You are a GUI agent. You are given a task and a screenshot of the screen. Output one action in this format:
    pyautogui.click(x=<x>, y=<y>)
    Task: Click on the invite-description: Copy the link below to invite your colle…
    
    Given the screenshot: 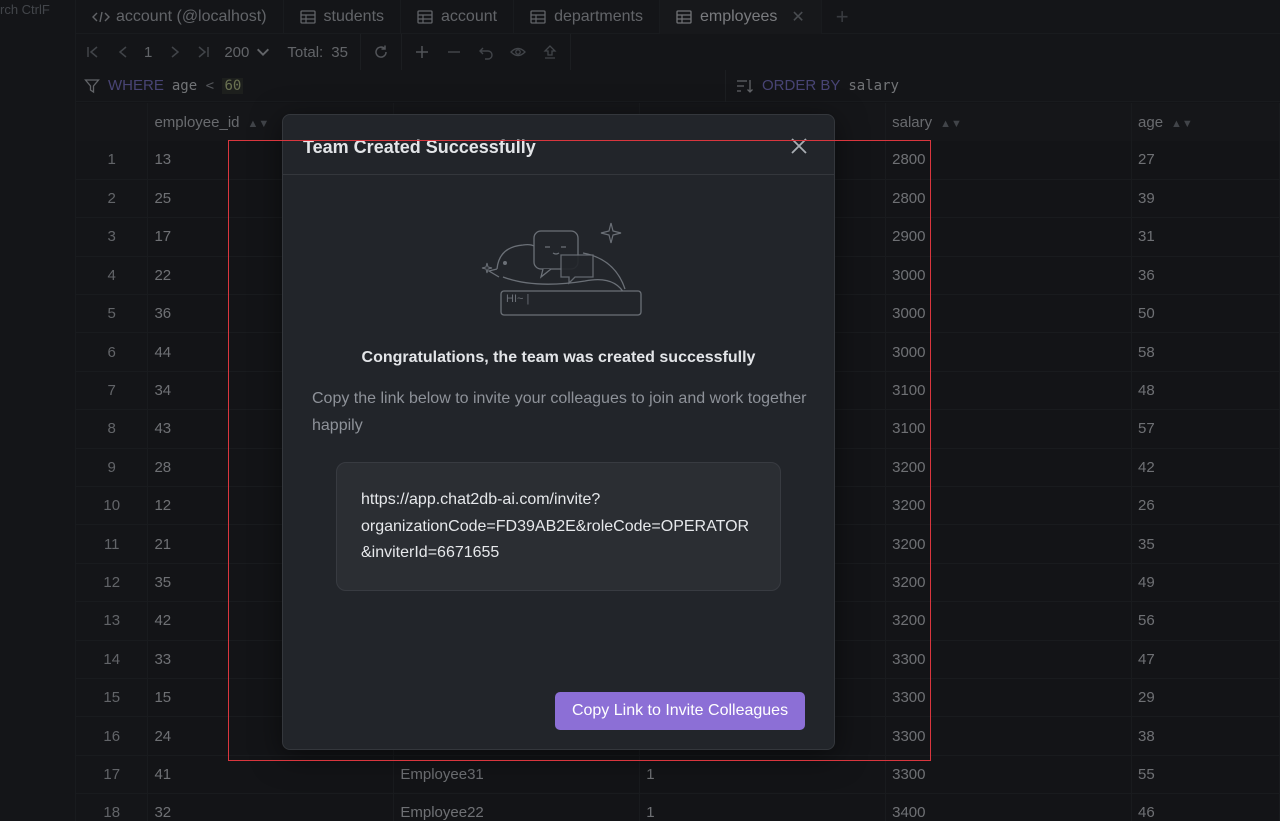 What is the action you would take?
    pyautogui.click(x=559, y=412)
    